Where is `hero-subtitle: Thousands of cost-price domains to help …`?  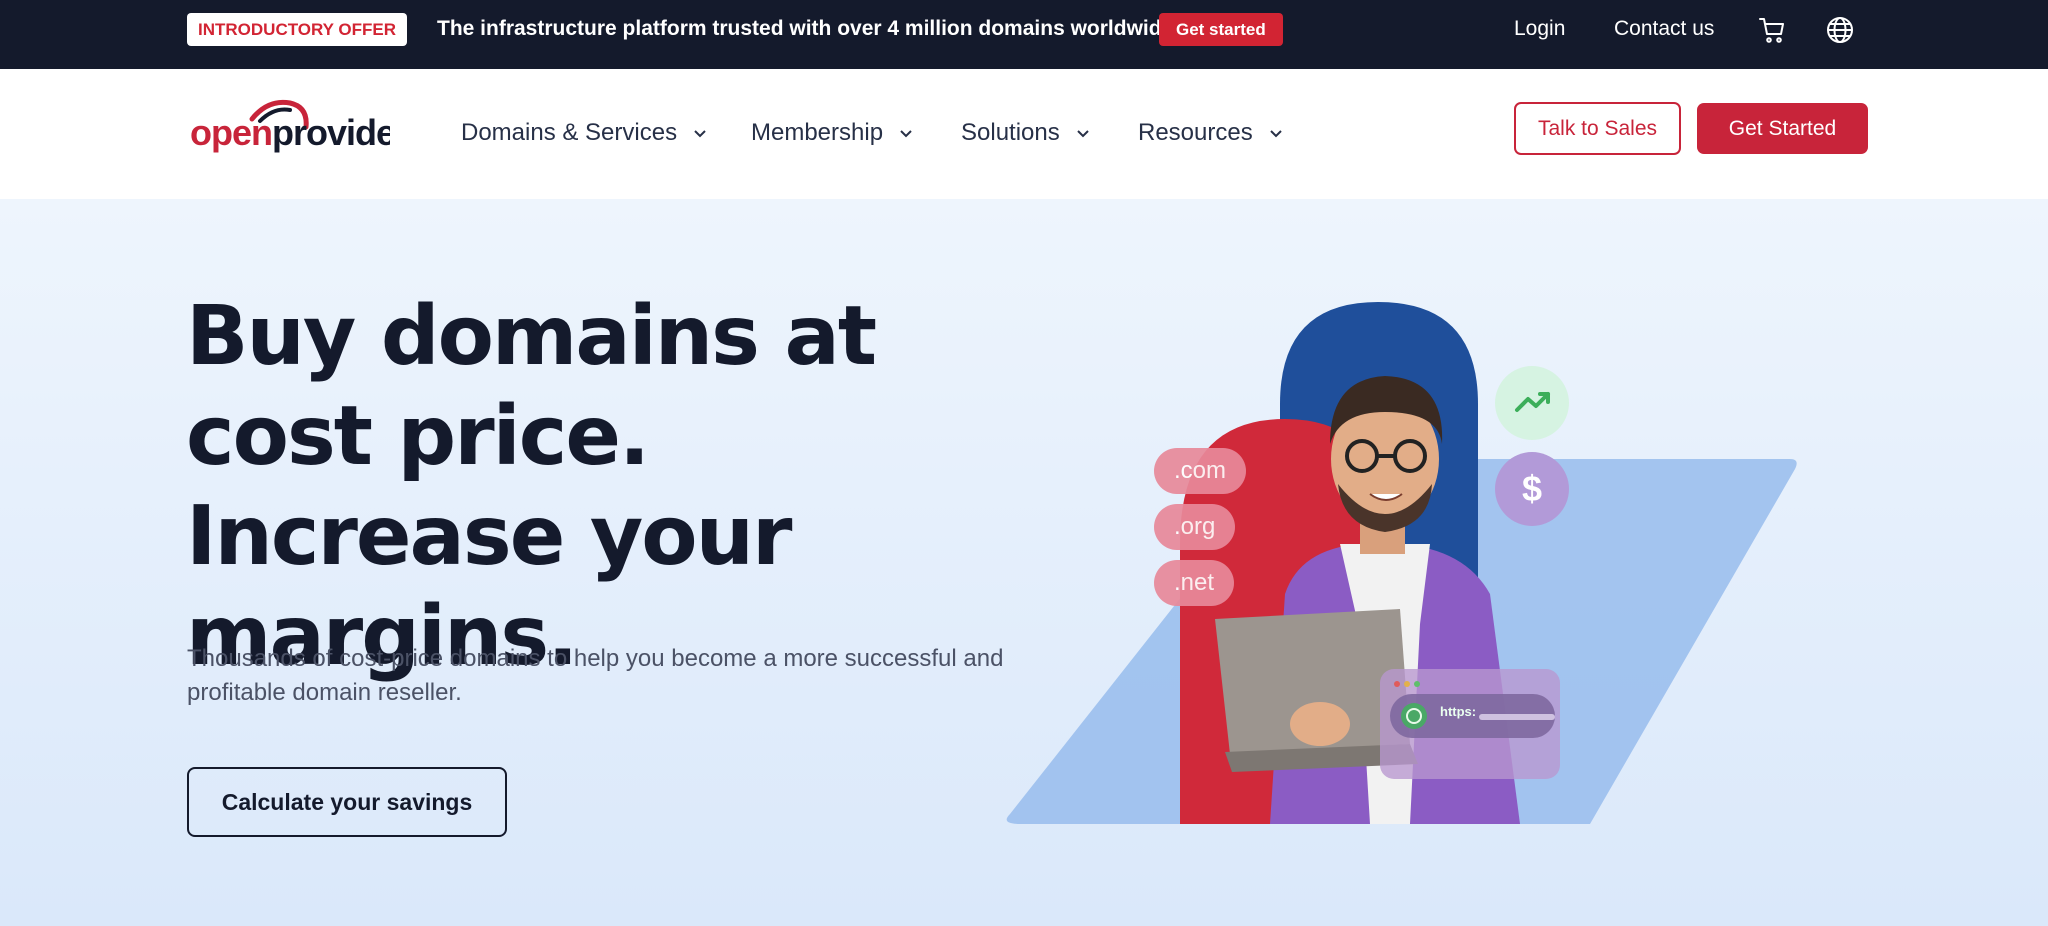
hero-subtitle: Thousands of cost-price domains to help … is located at coordinates (595, 675).